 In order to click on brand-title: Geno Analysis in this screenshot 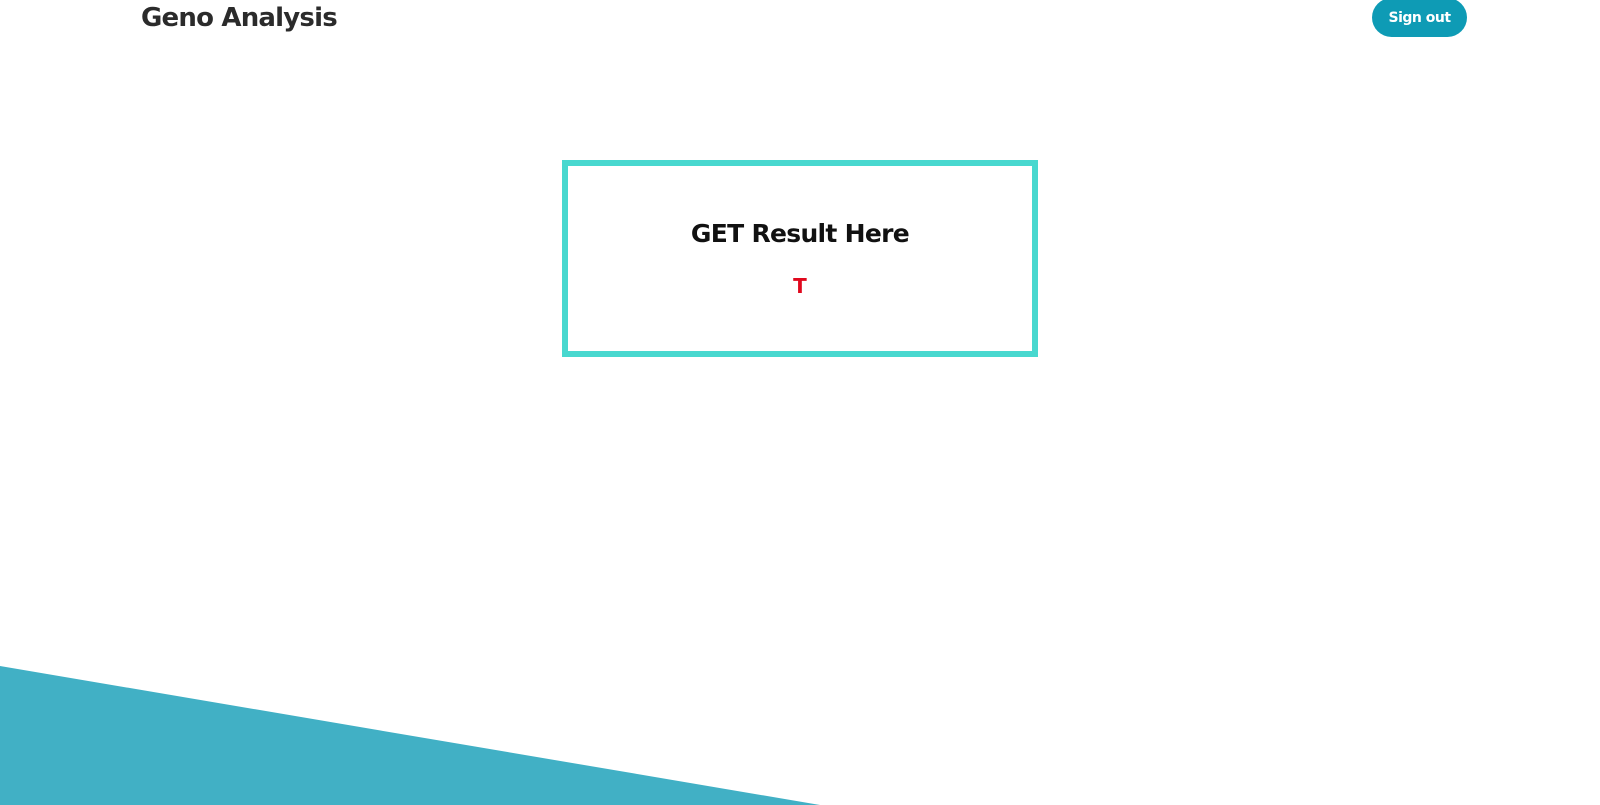, I will do `click(239, 18)`.